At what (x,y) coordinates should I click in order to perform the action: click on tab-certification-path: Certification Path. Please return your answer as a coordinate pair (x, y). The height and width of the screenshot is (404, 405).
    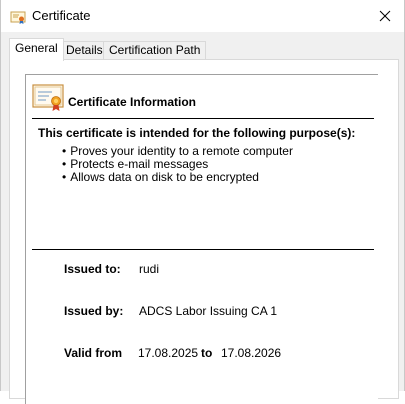
    Looking at the image, I should click on (155, 50).